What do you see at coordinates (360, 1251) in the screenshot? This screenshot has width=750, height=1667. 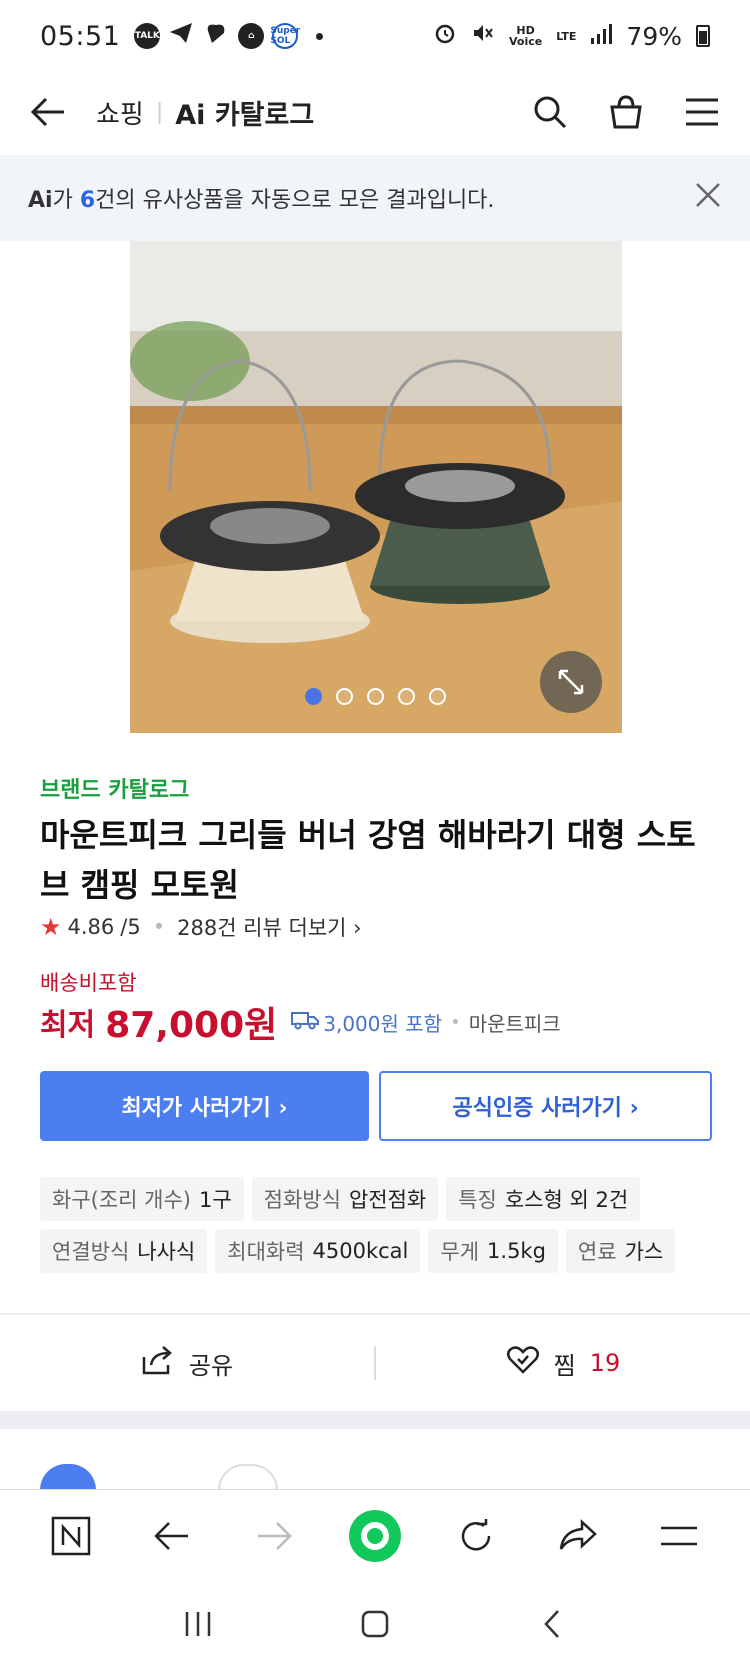 I see `spec-value: 4500kcal` at bounding box center [360, 1251].